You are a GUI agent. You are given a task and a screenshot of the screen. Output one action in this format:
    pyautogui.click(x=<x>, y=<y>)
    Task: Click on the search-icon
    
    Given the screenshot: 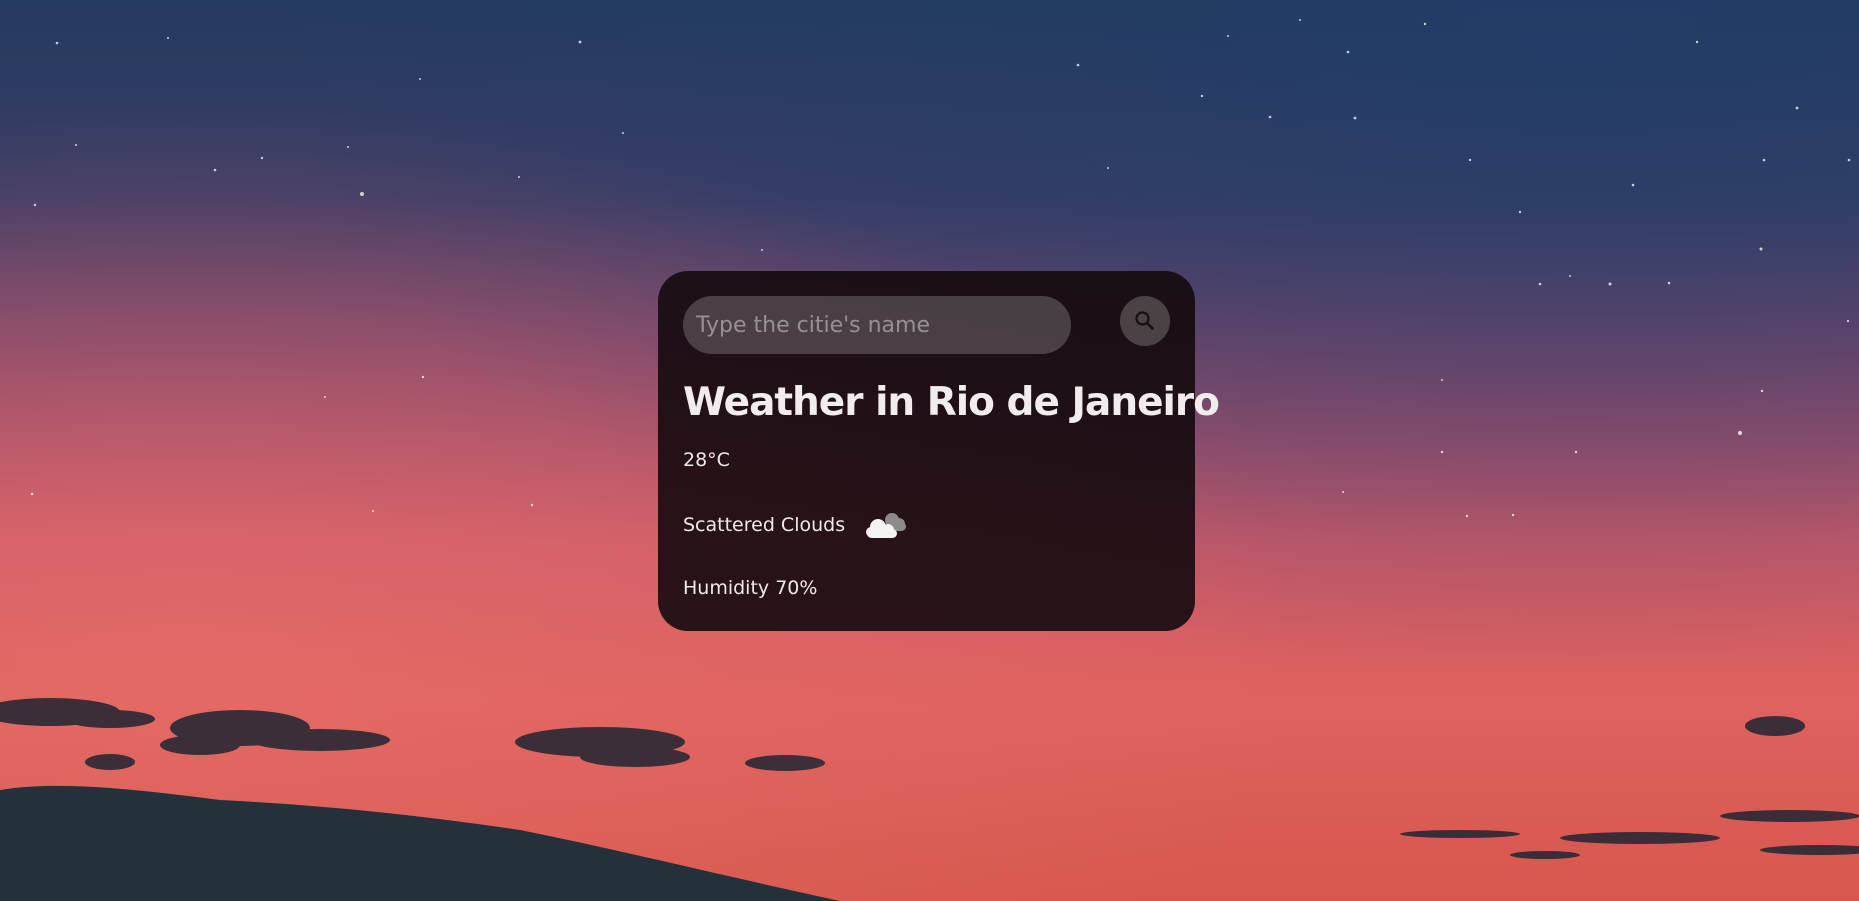 What is the action you would take?
    pyautogui.click(x=1144, y=320)
    